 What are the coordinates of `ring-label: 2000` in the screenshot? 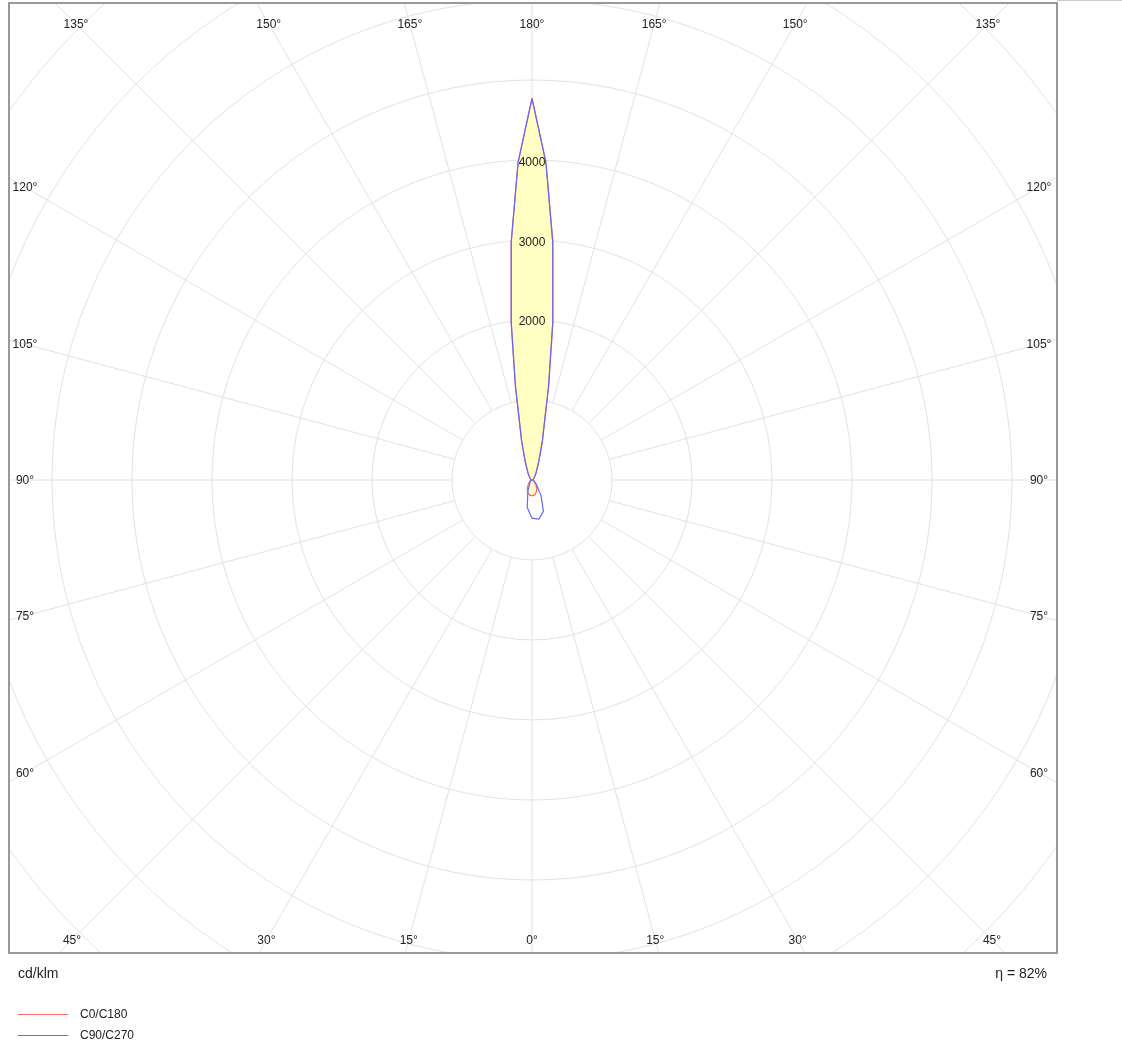 It's located at (532, 321).